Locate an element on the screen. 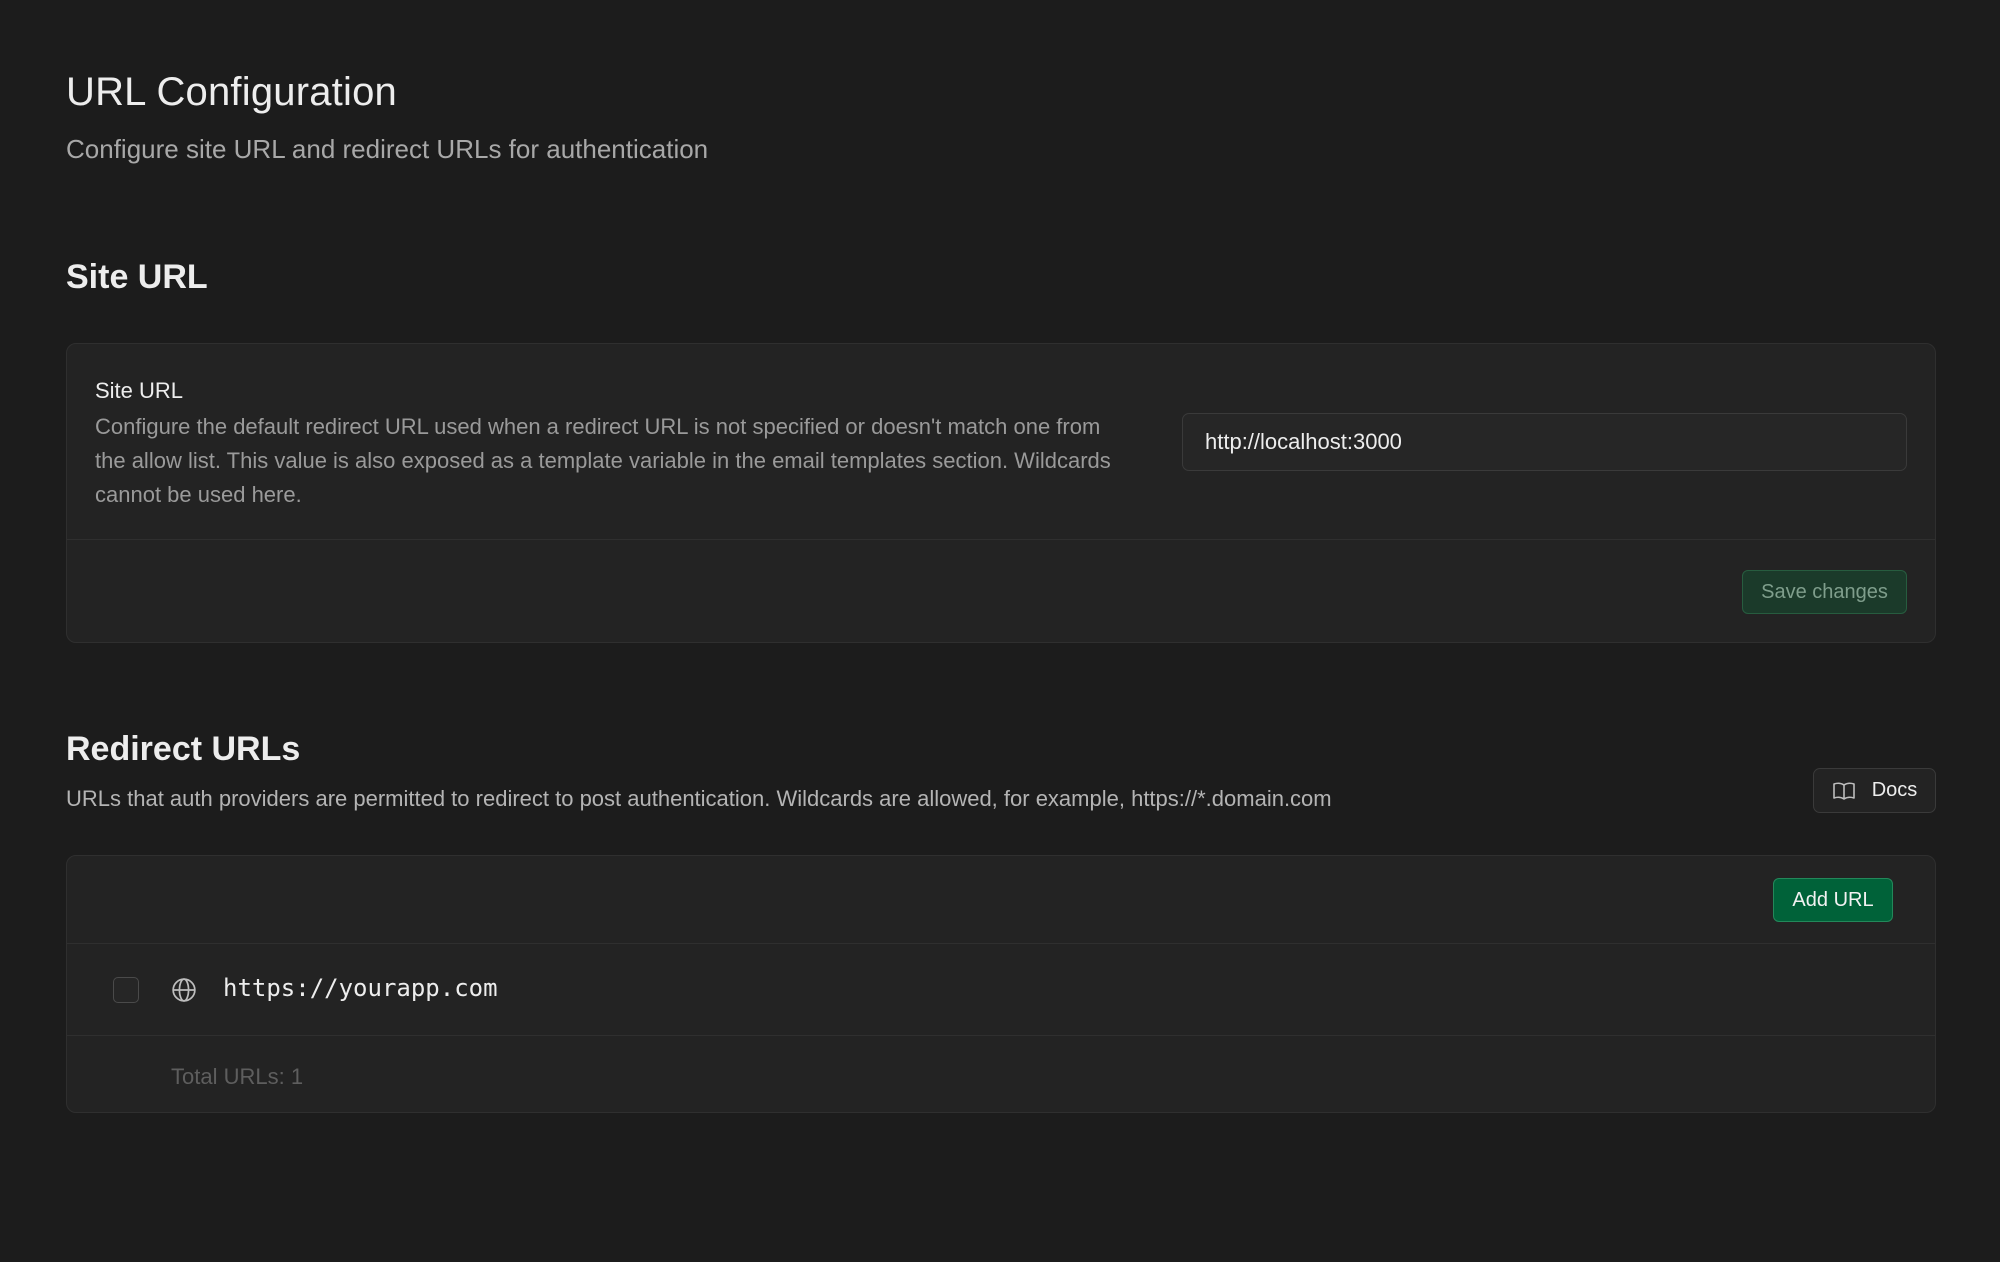 This screenshot has width=2000, height=1262. url-list-footer: Total URLs: 1 is located at coordinates (1001, 1075).